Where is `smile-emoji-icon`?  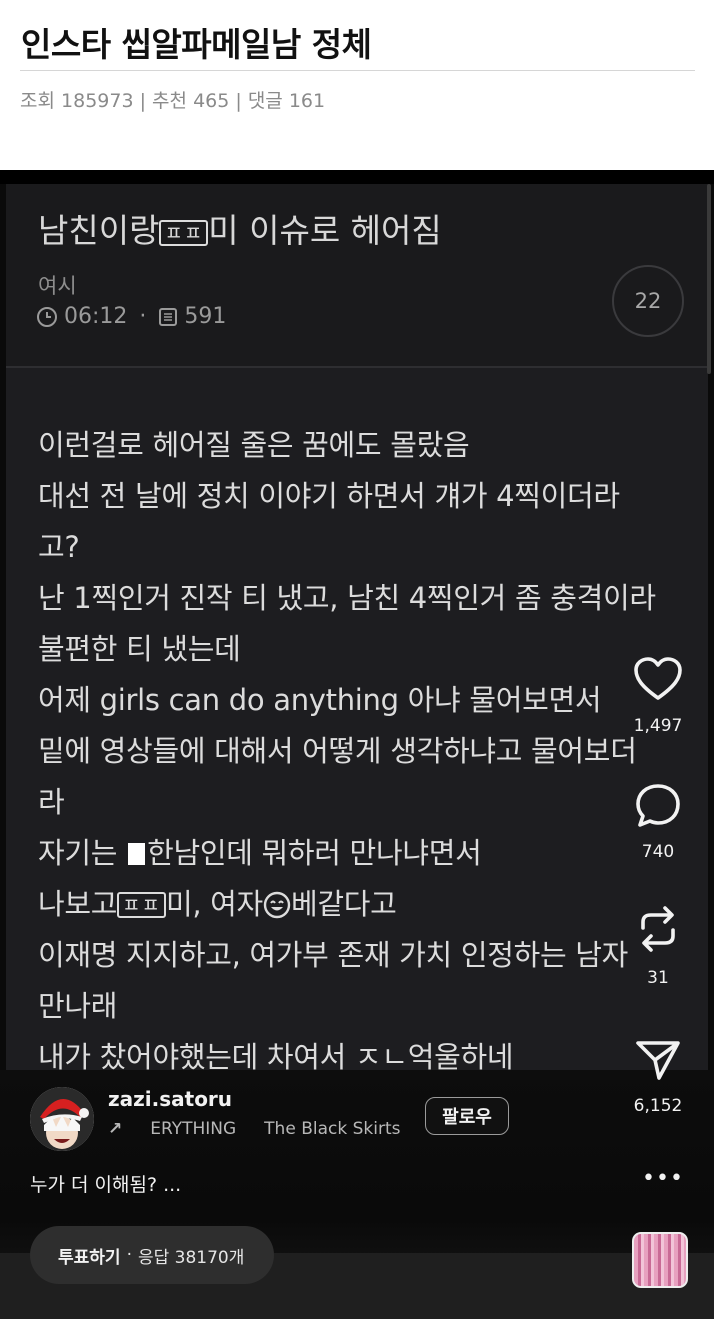 smile-emoji-icon is located at coordinates (277, 905).